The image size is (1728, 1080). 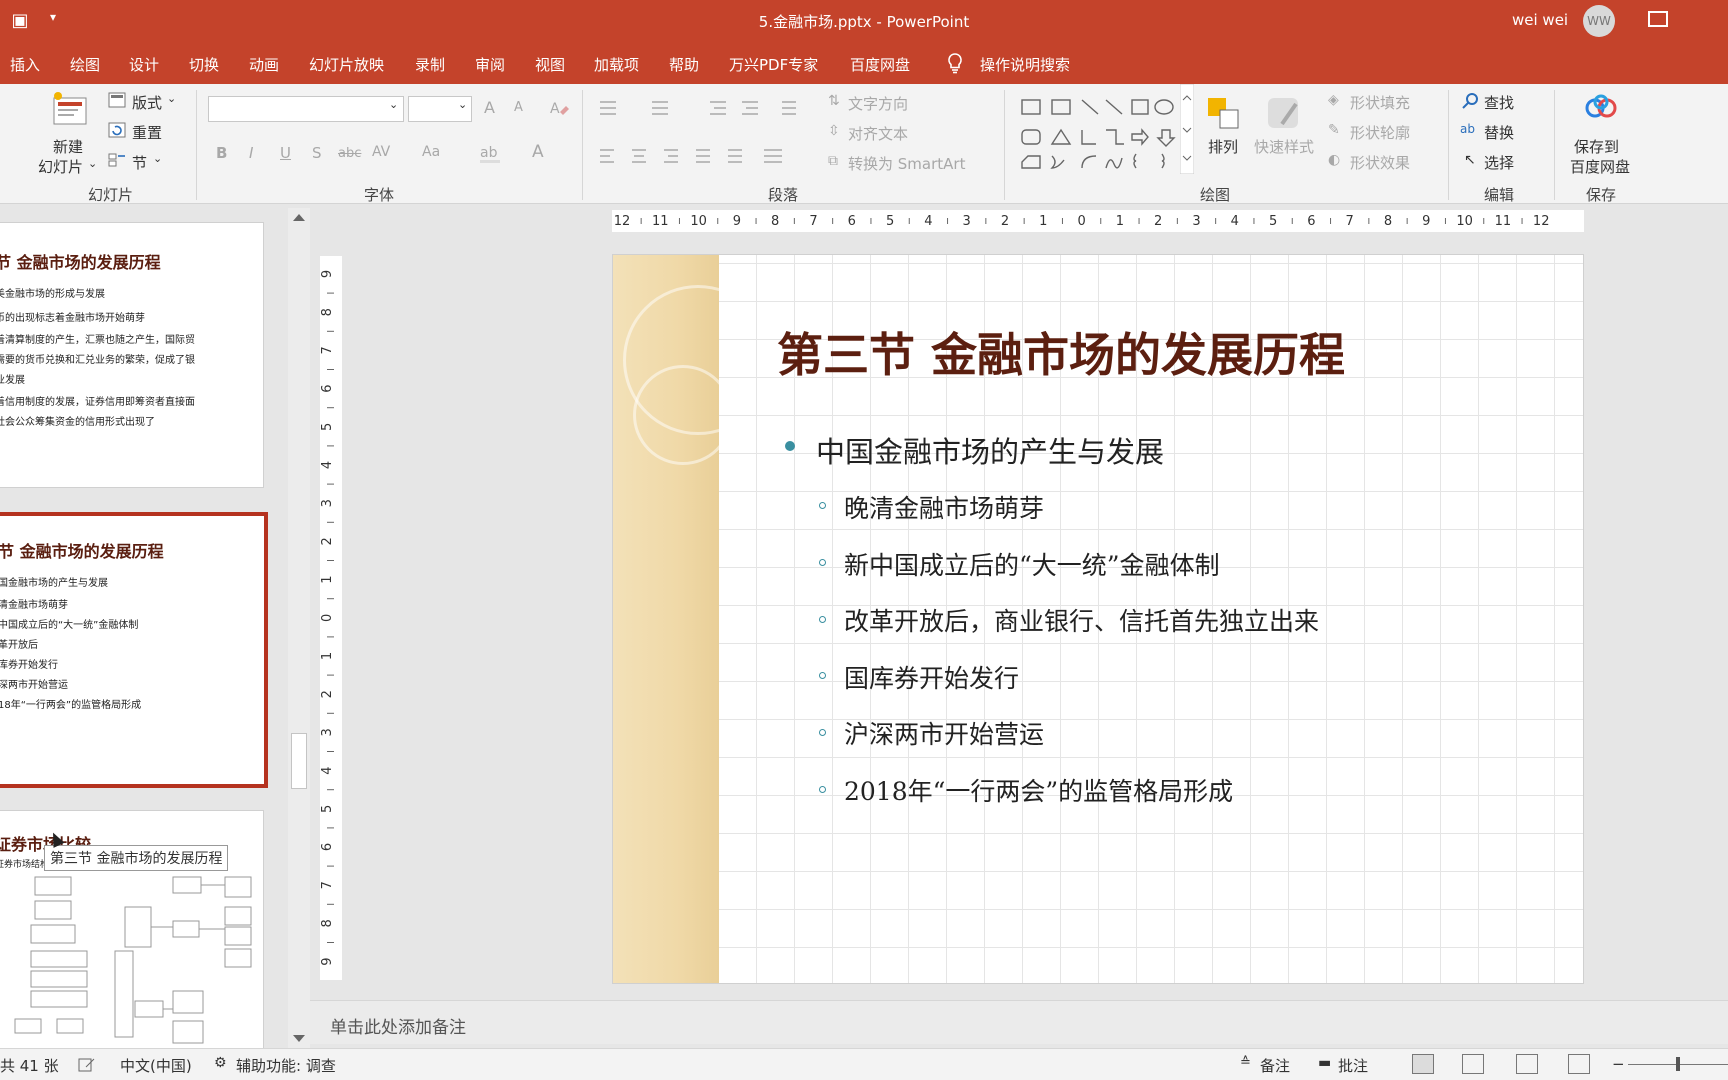 I want to click on slide-count: 共 41 张, so click(x=29, y=1066).